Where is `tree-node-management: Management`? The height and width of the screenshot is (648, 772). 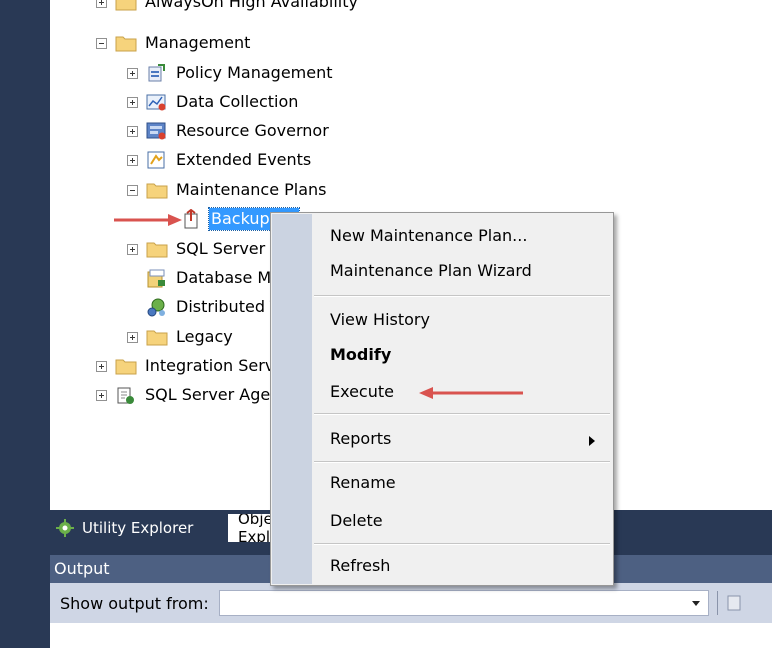
tree-node-management: Management is located at coordinates (174, 43).